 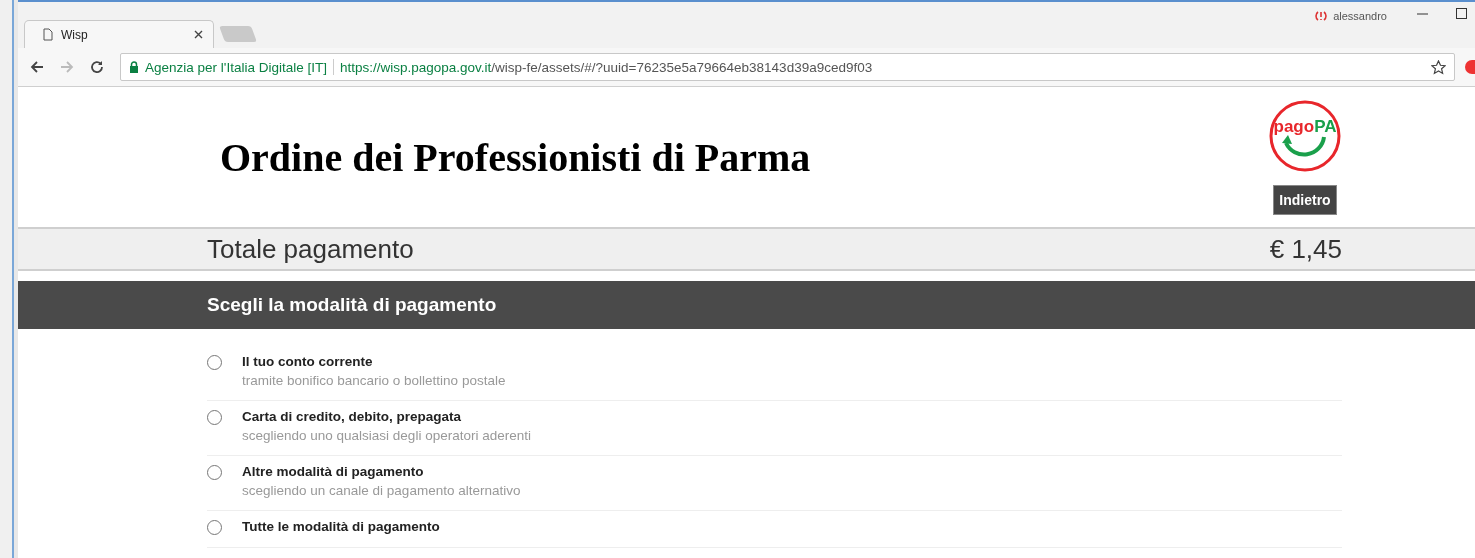 I want to click on document-icon, so click(x=48, y=34).